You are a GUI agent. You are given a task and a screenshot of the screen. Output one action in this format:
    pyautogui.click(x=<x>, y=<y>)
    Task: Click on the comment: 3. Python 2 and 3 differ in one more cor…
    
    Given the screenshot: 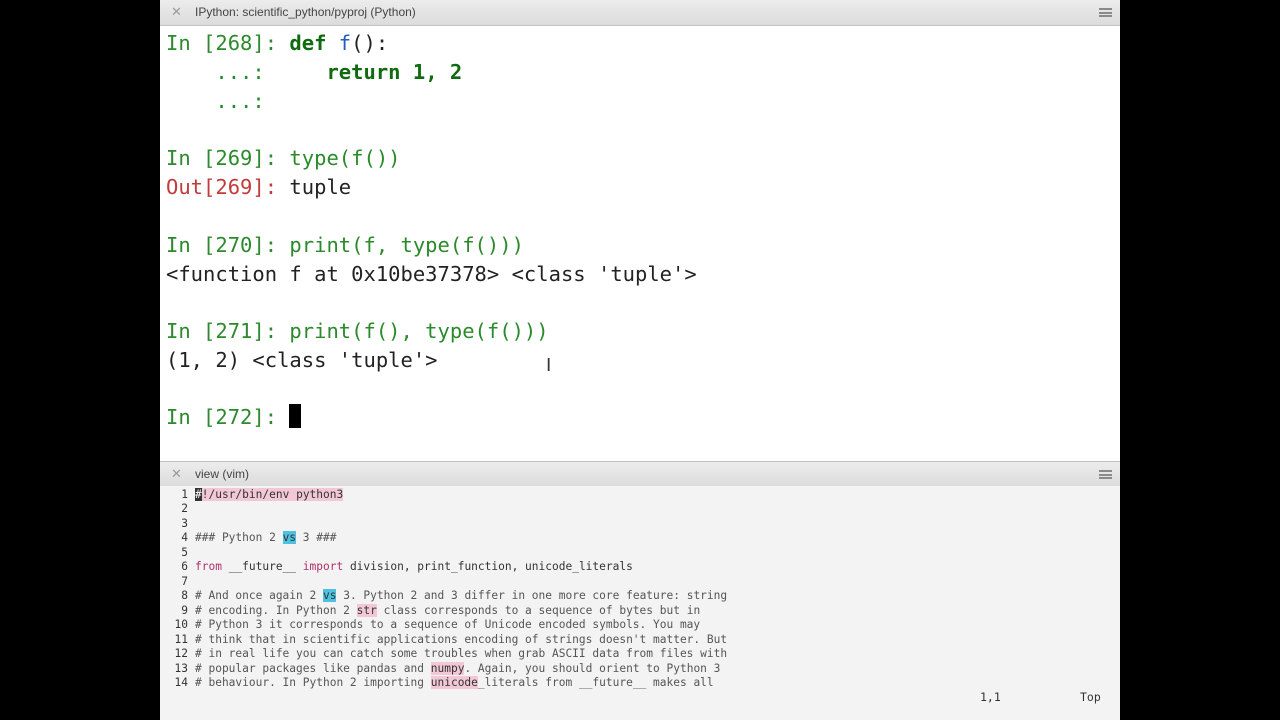 What is the action you would take?
    pyautogui.click(x=532, y=595)
    